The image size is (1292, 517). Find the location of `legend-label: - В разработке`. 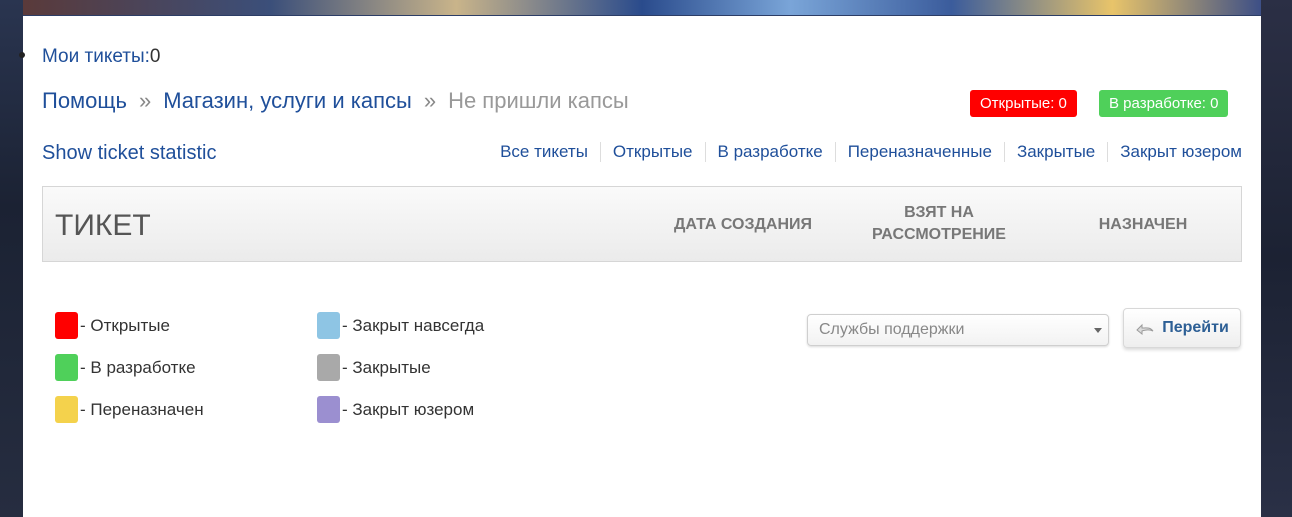

legend-label: - В разработке is located at coordinates (138, 367).